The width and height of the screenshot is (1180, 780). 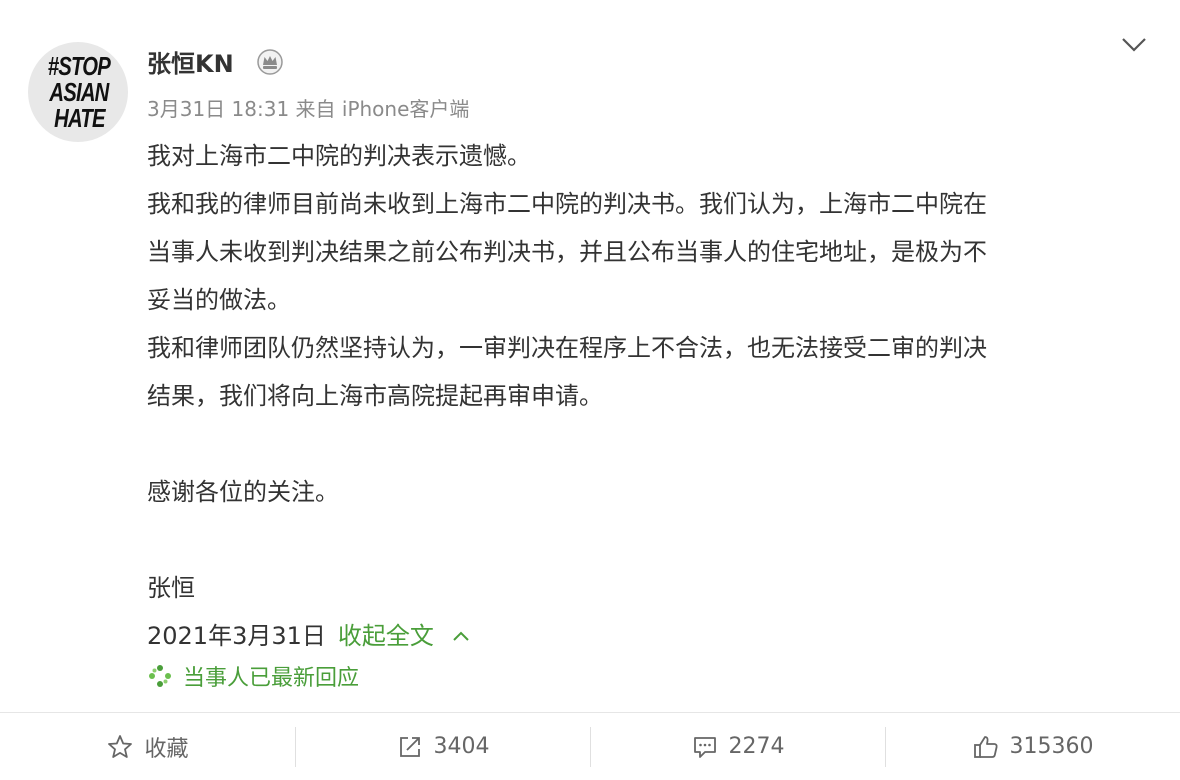 What do you see at coordinates (704, 747) in the screenshot?
I see `comment-icon` at bounding box center [704, 747].